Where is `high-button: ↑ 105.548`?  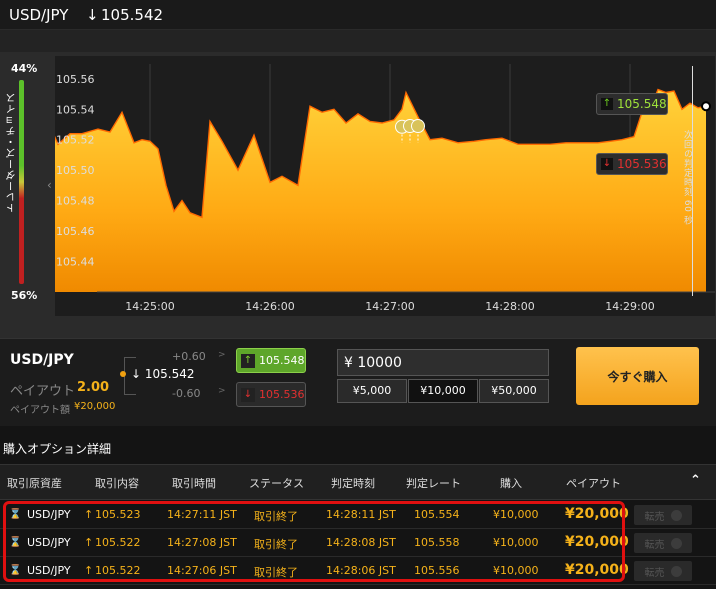
high-button: ↑ 105.548 is located at coordinates (271, 360).